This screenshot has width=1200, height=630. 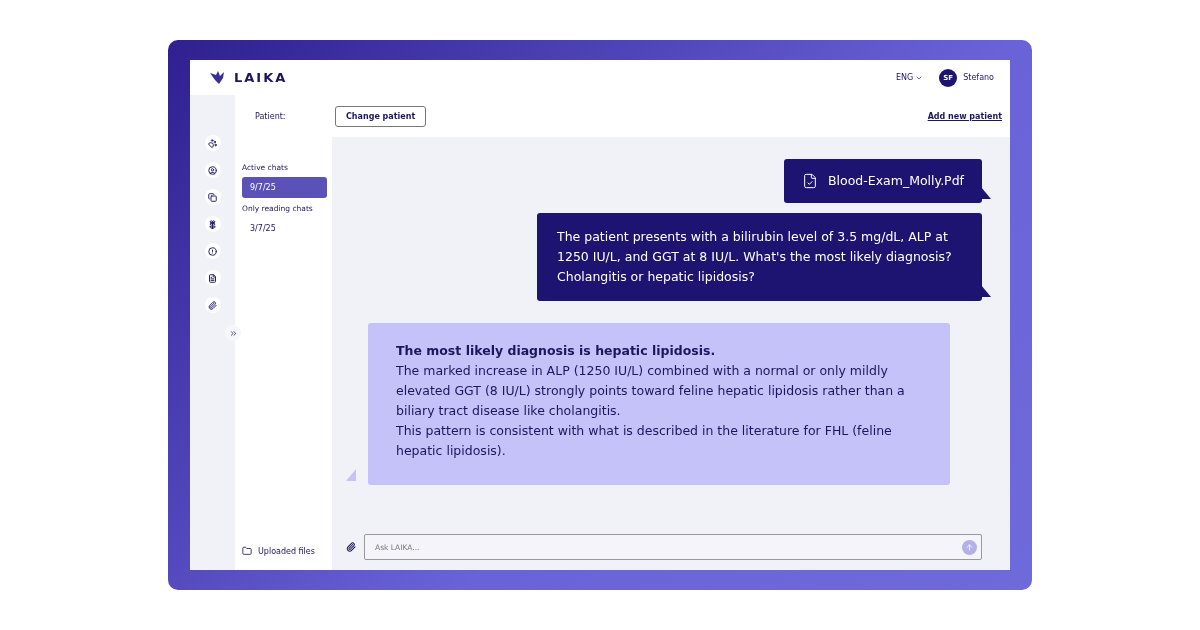 I want to click on assistant-message-text: This pattern is consistent with what is described in the literature for FHL (feline hepatic lipidosis)., so click(x=644, y=441).